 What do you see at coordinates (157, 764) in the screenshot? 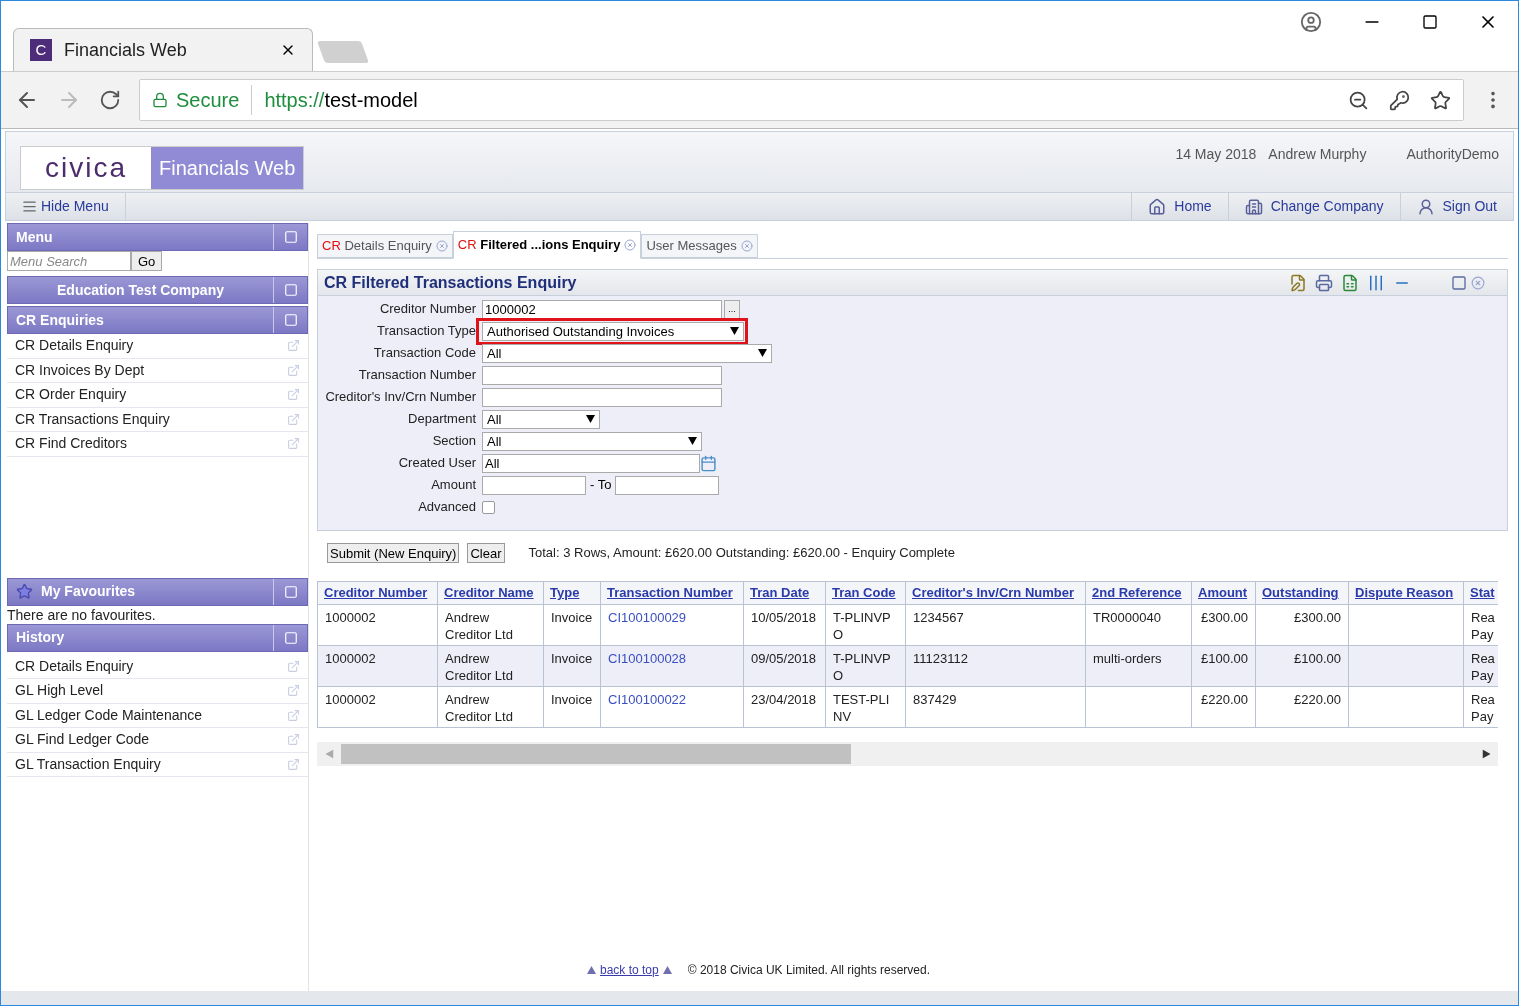
I see `menu-item: GL Transaction Enquiry` at bounding box center [157, 764].